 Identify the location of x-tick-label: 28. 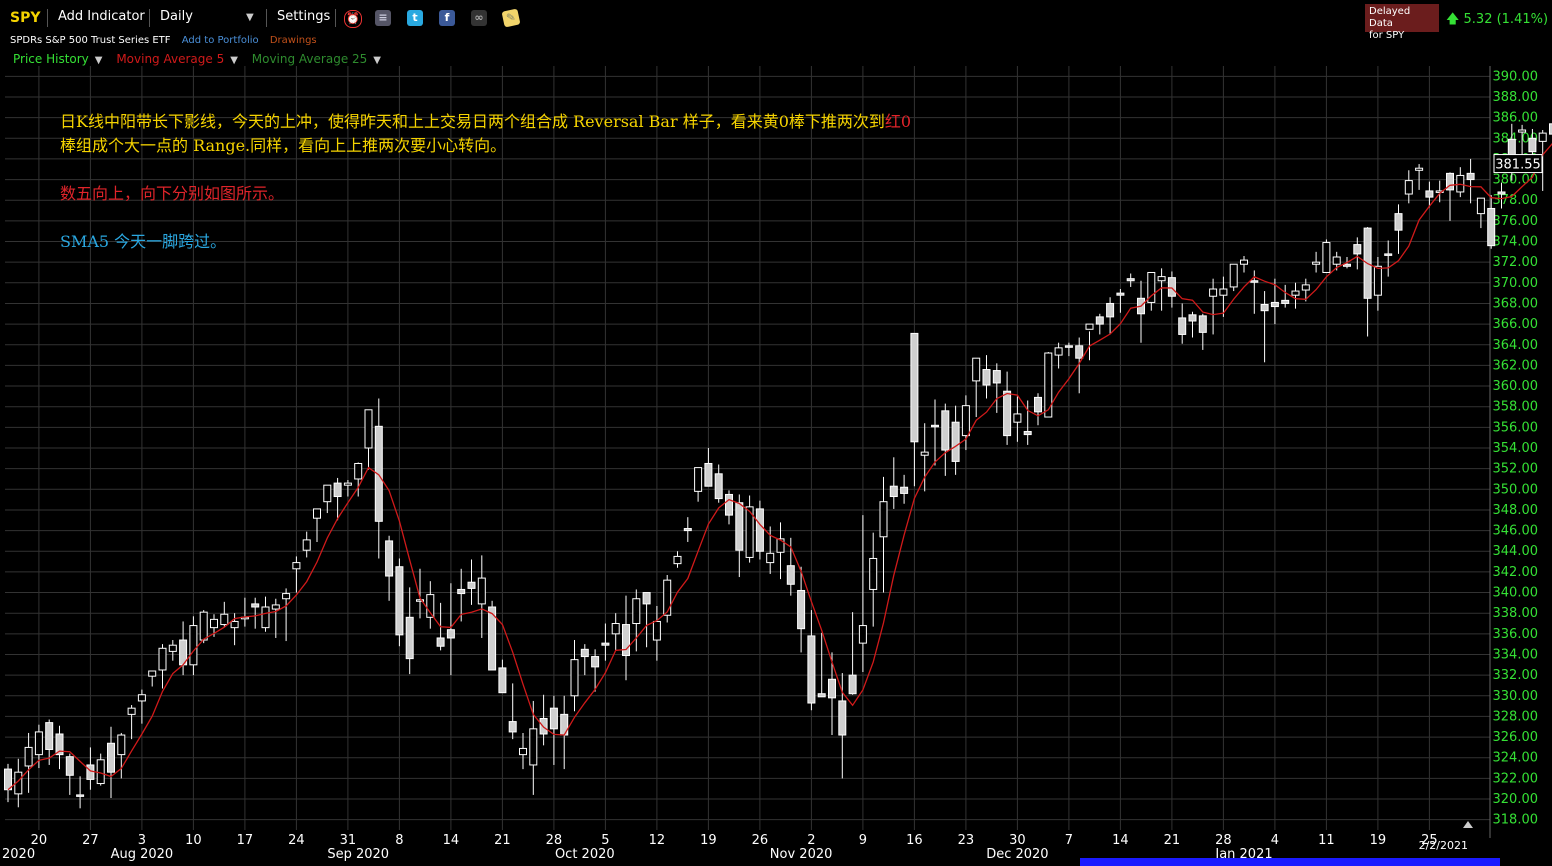
(554, 840).